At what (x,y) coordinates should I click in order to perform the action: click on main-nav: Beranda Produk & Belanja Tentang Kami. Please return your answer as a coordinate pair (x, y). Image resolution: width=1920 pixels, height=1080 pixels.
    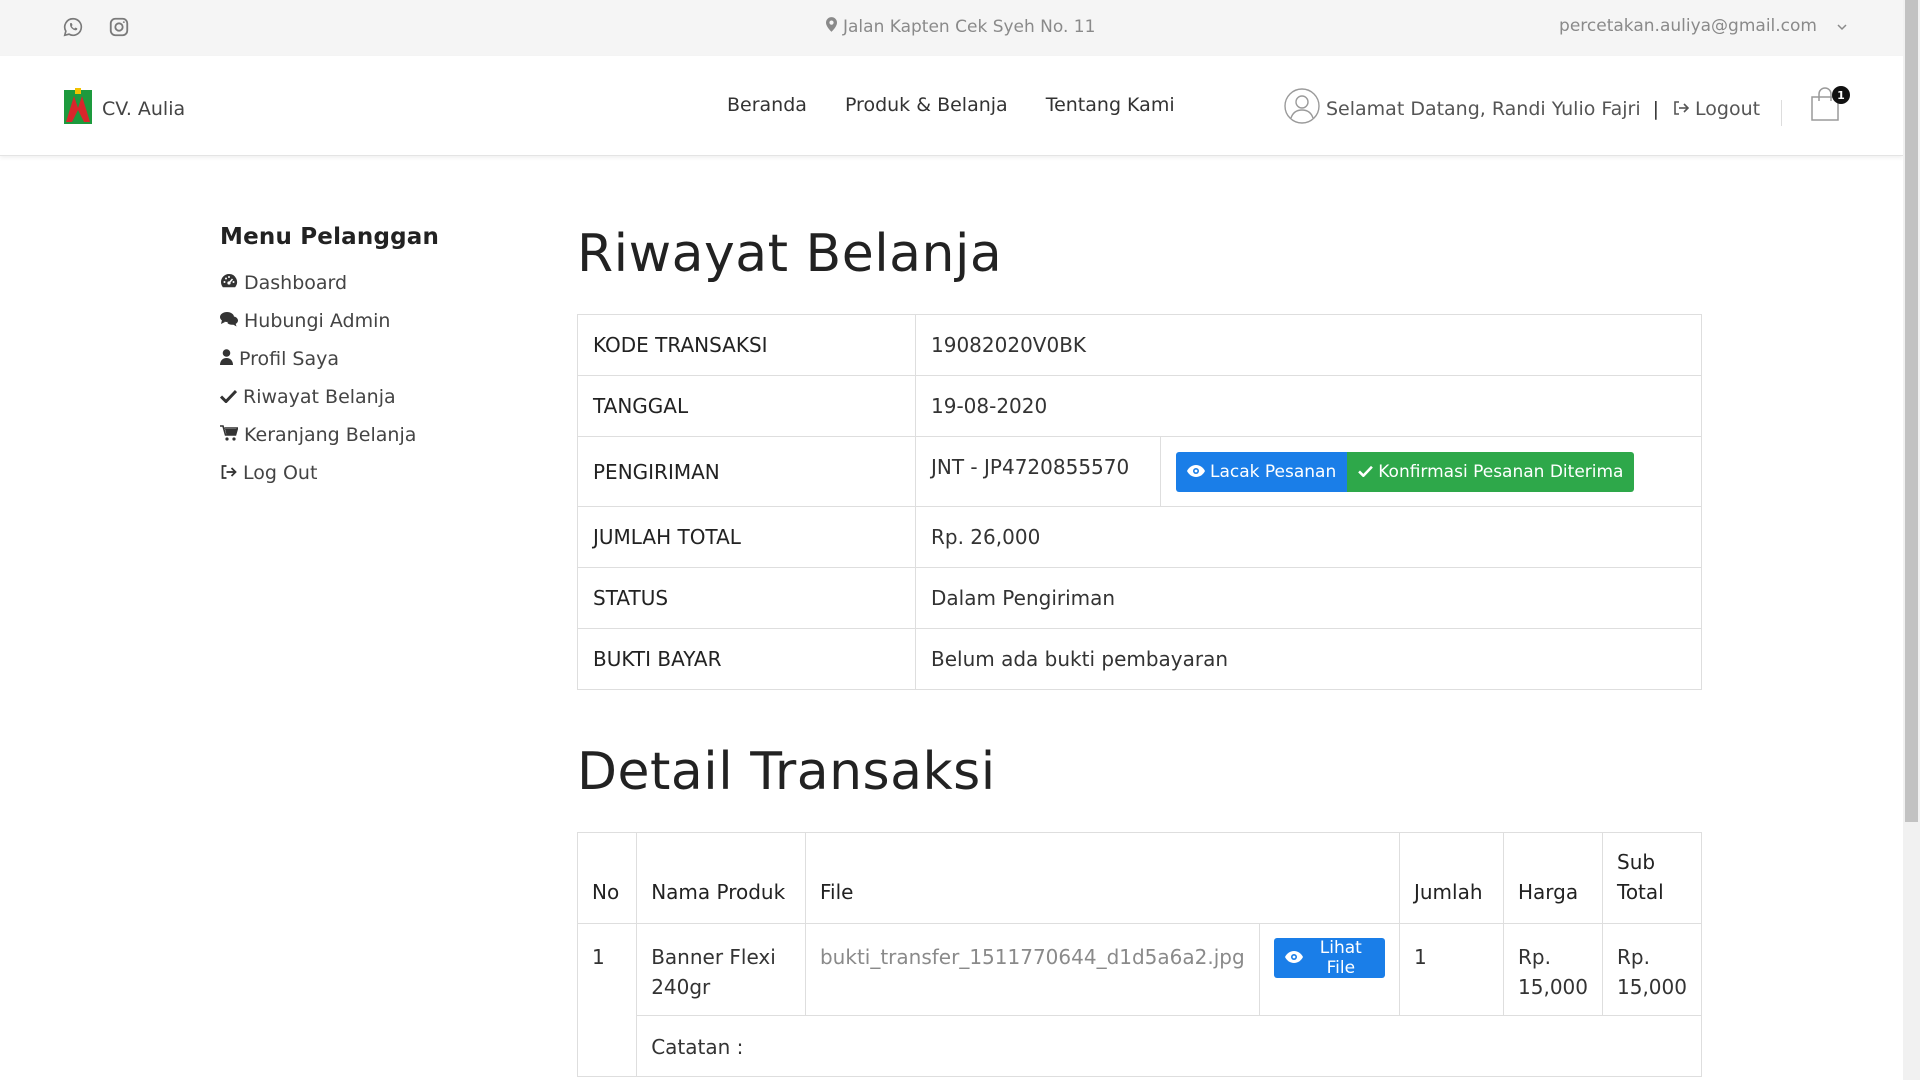
    Looking at the image, I should click on (951, 105).